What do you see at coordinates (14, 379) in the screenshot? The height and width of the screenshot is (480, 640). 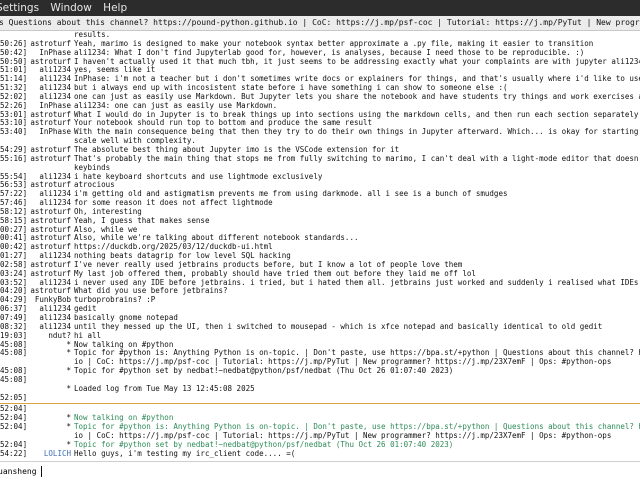 I see `timestamp: 45:08]` at bounding box center [14, 379].